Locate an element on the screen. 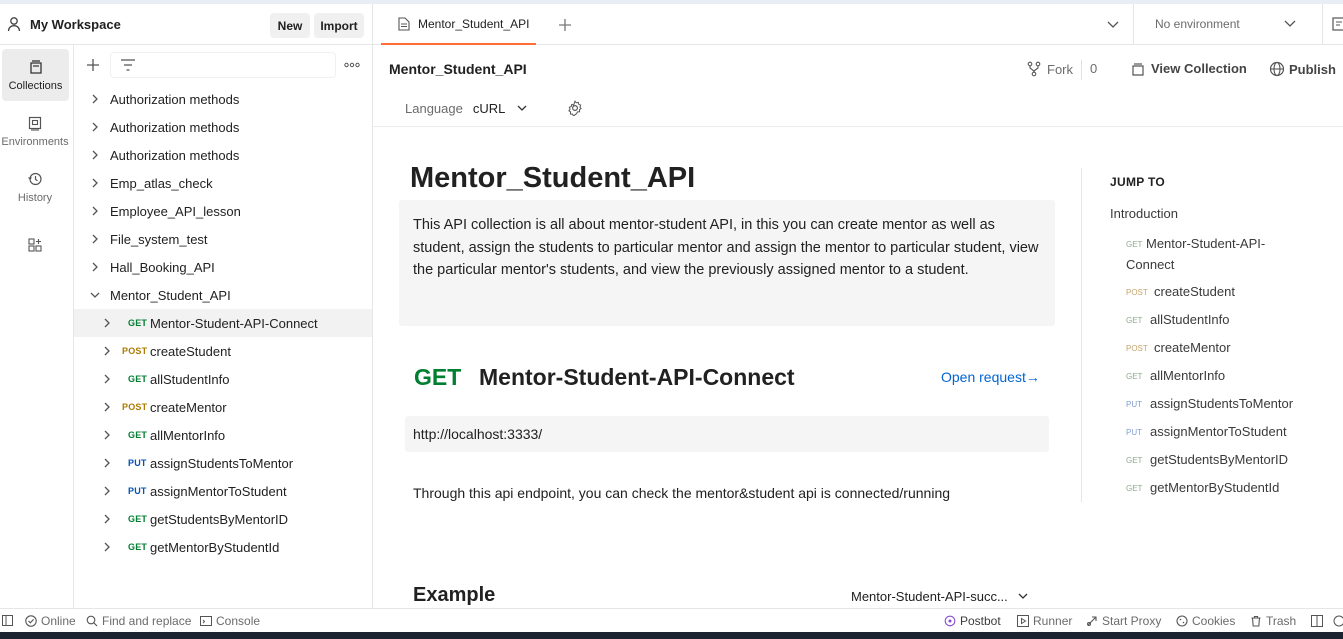  runner-label: Runner is located at coordinates (1053, 621).